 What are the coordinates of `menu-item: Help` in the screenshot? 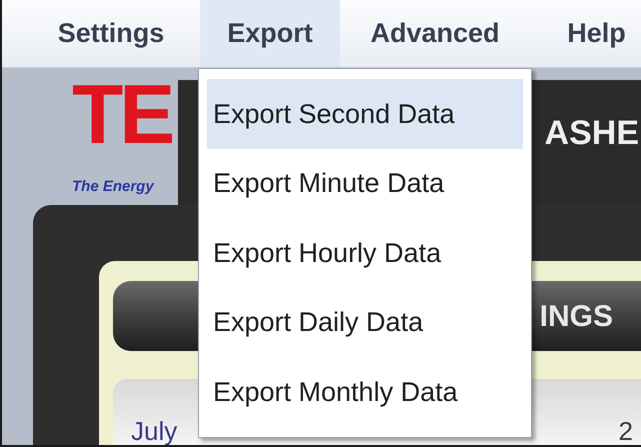 It's located at (585, 33).